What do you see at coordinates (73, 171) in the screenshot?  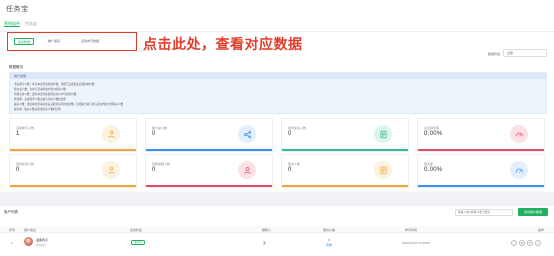 I see `stat-card: 完成任务人数 0` at bounding box center [73, 171].